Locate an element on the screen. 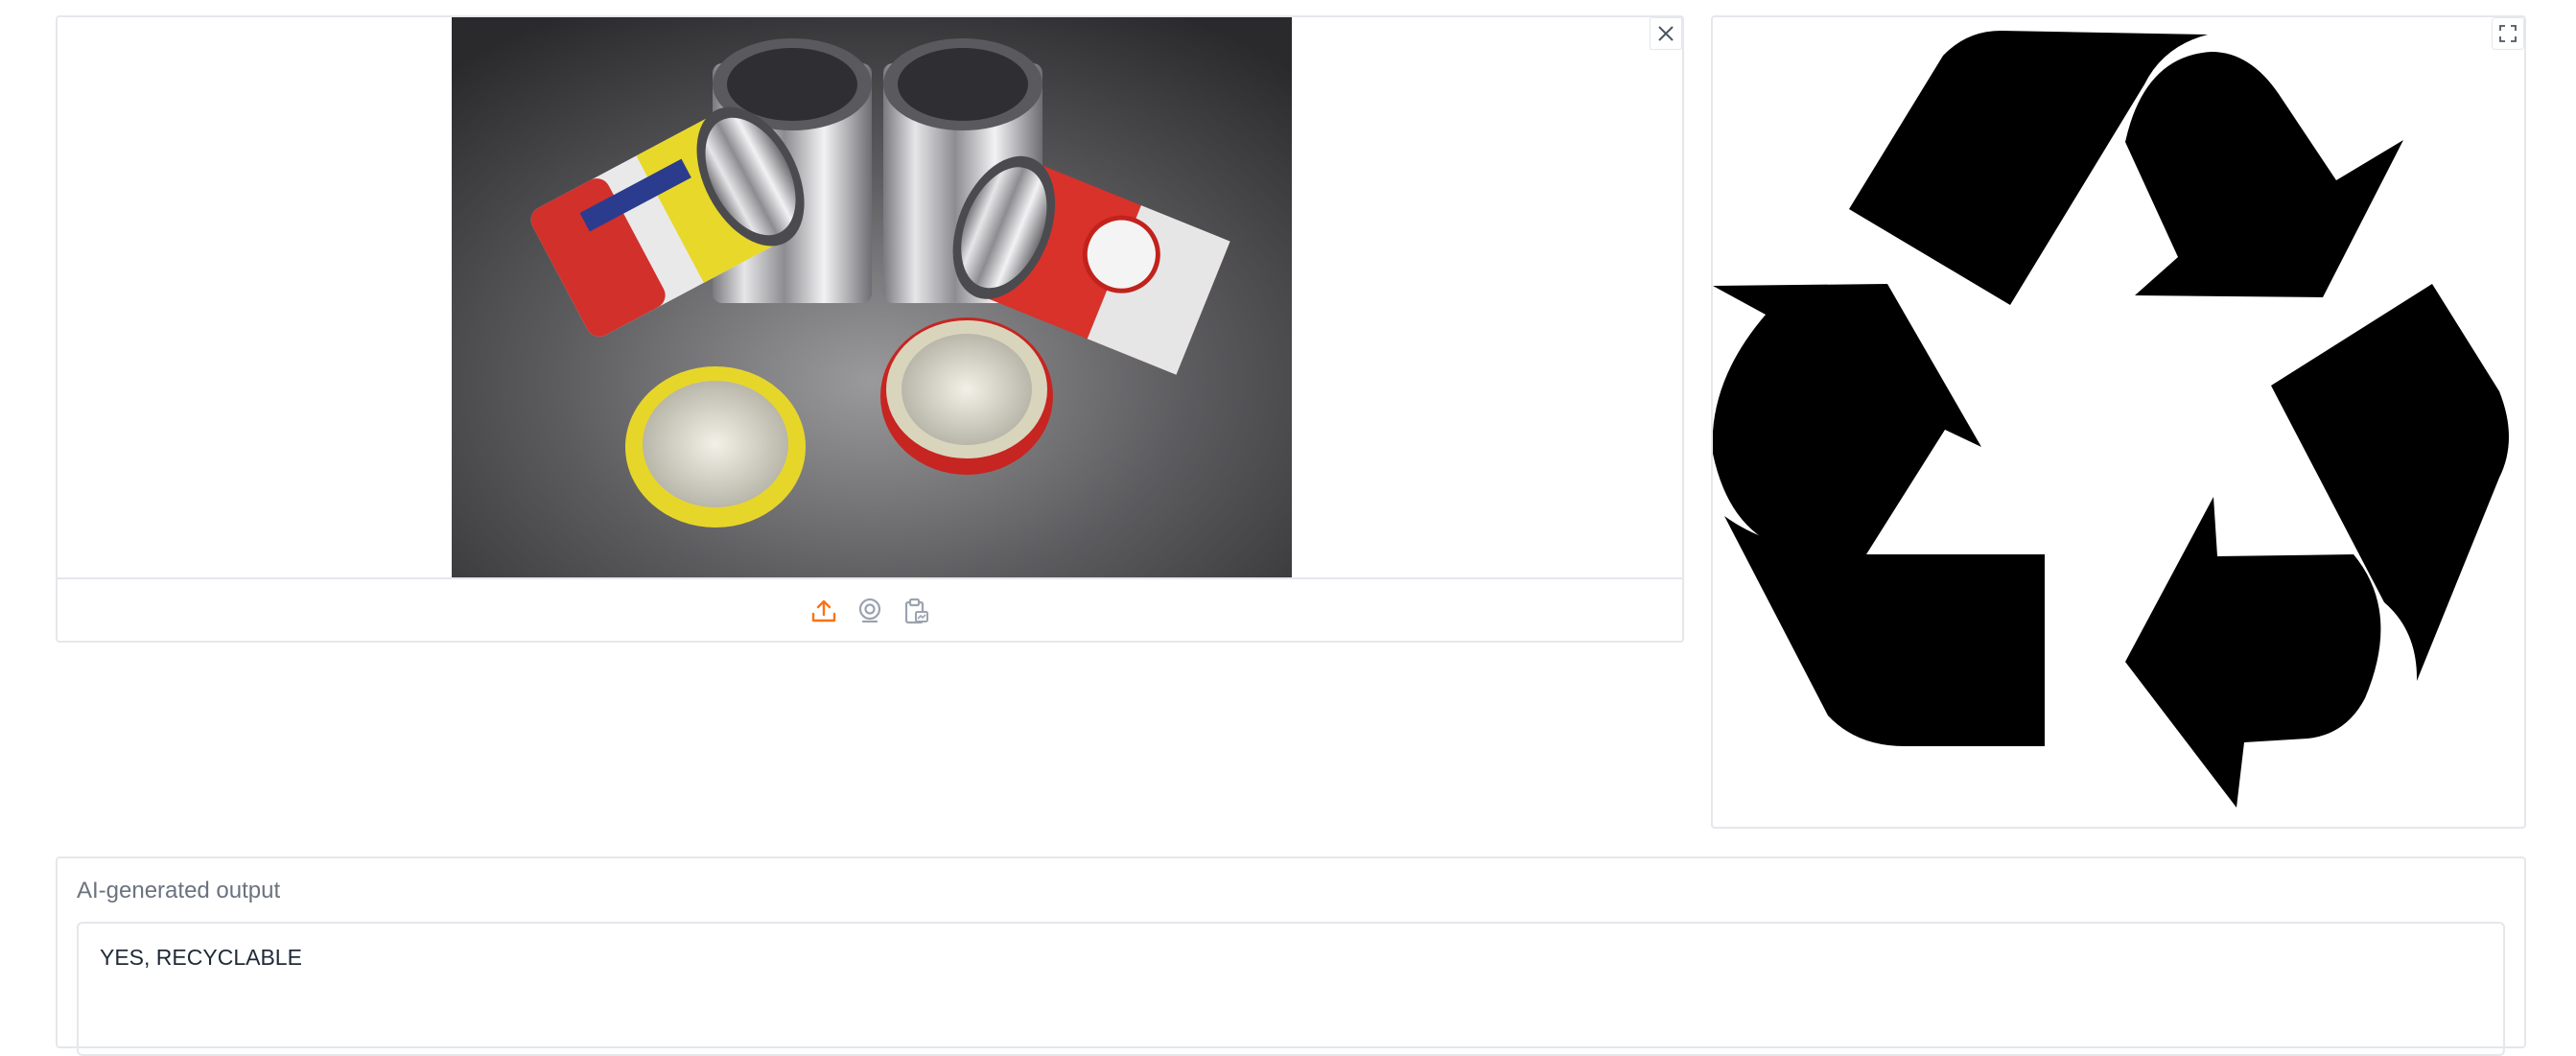 The image size is (2576, 1056). upload-button is located at coordinates (823, 611).